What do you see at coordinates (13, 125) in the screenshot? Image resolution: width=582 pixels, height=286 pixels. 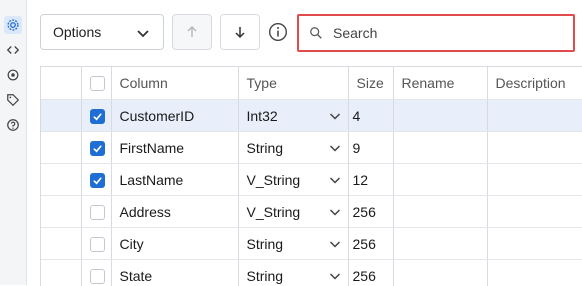 I see `help-icon` at bounding box center [13, 125].